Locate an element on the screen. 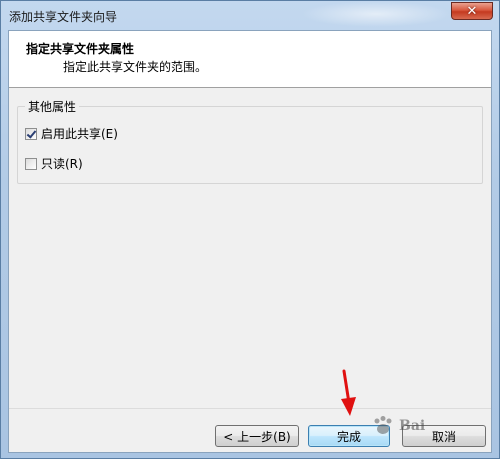 This screenshot has width=500, height=459. cancel-button: 取消 is located at coordinates (444, 436).